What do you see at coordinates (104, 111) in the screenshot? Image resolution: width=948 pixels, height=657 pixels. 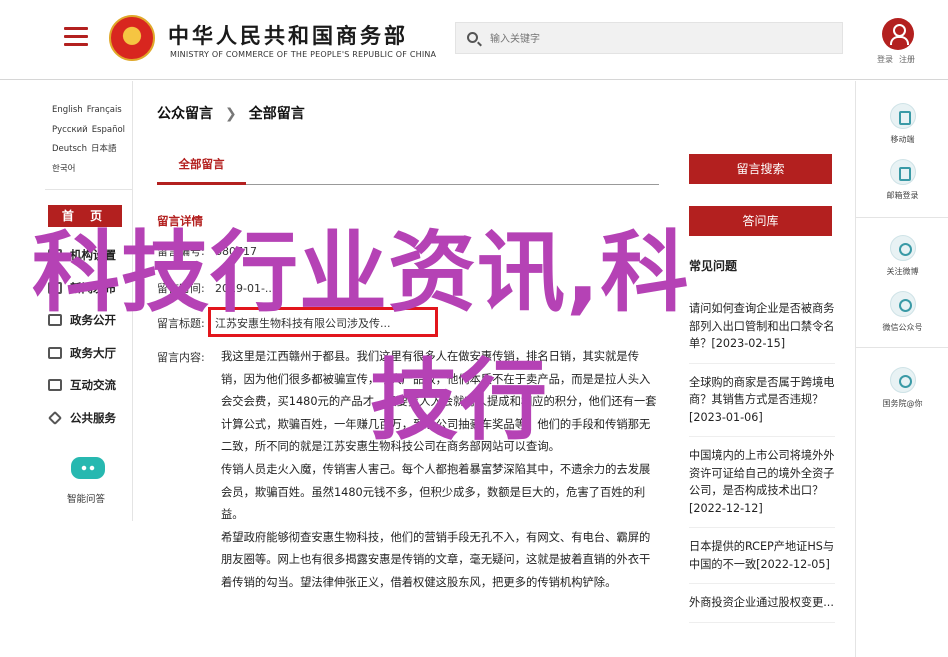 I see `lang-french: Français` at bounding box center [104, 111].